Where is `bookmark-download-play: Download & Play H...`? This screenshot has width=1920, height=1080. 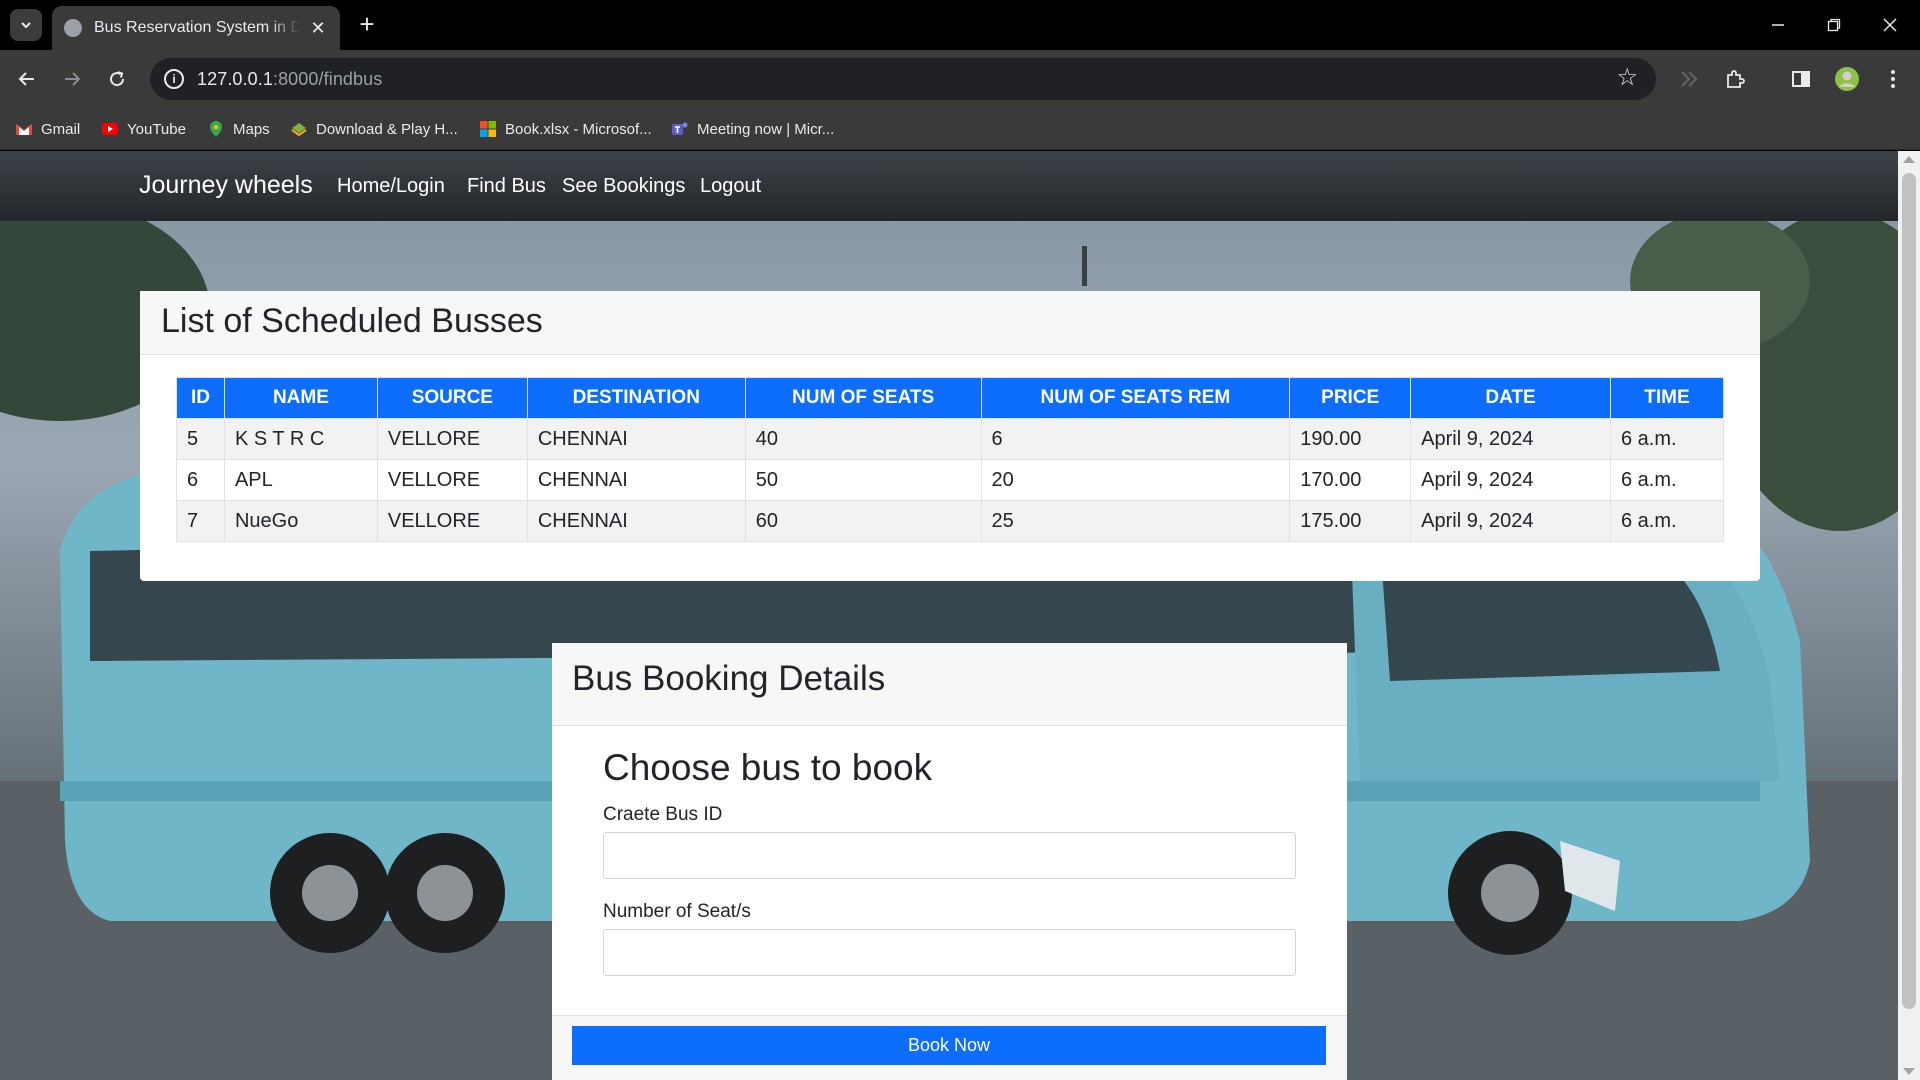 bookmark-download-play: Download & Play H... is located at coordinates (374, 129).